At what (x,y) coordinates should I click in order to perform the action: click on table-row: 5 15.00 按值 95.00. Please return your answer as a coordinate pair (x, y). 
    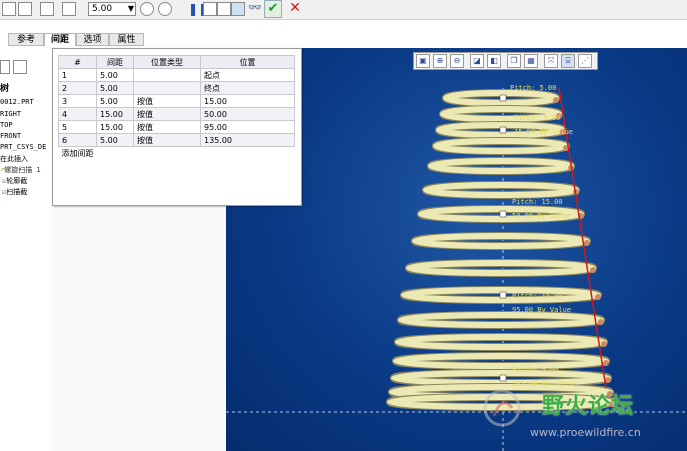
    Looking at the image, I should click on (176, 127).